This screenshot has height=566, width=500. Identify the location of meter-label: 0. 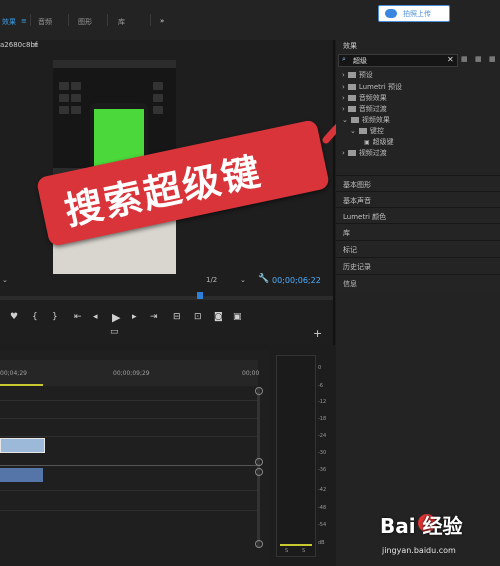
(320, 368).